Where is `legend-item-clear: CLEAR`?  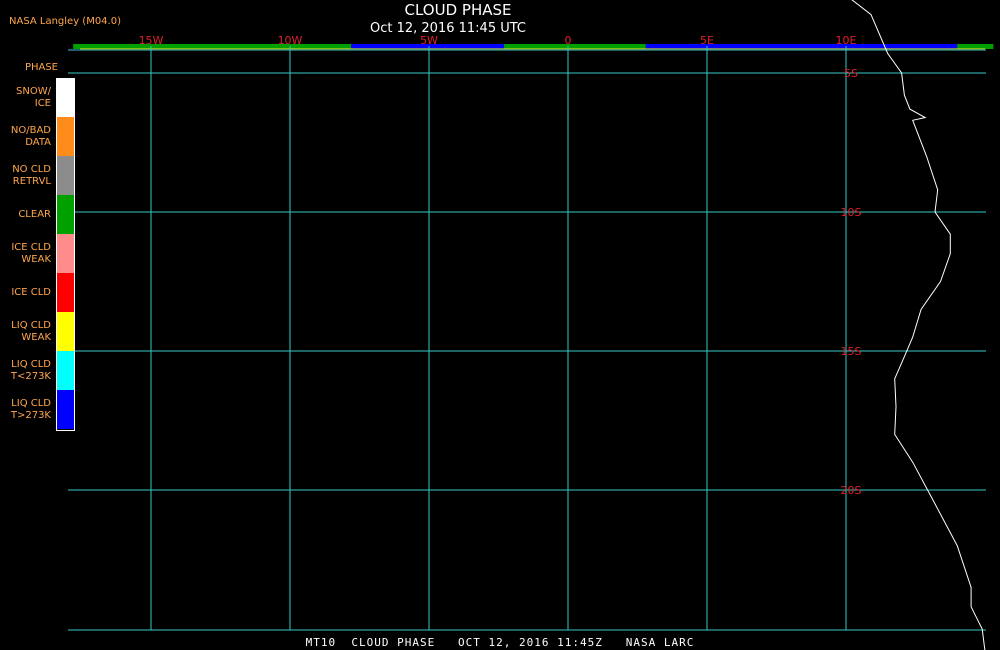 legend-item-clear: CLEAR is located at coordinates (38, 214).